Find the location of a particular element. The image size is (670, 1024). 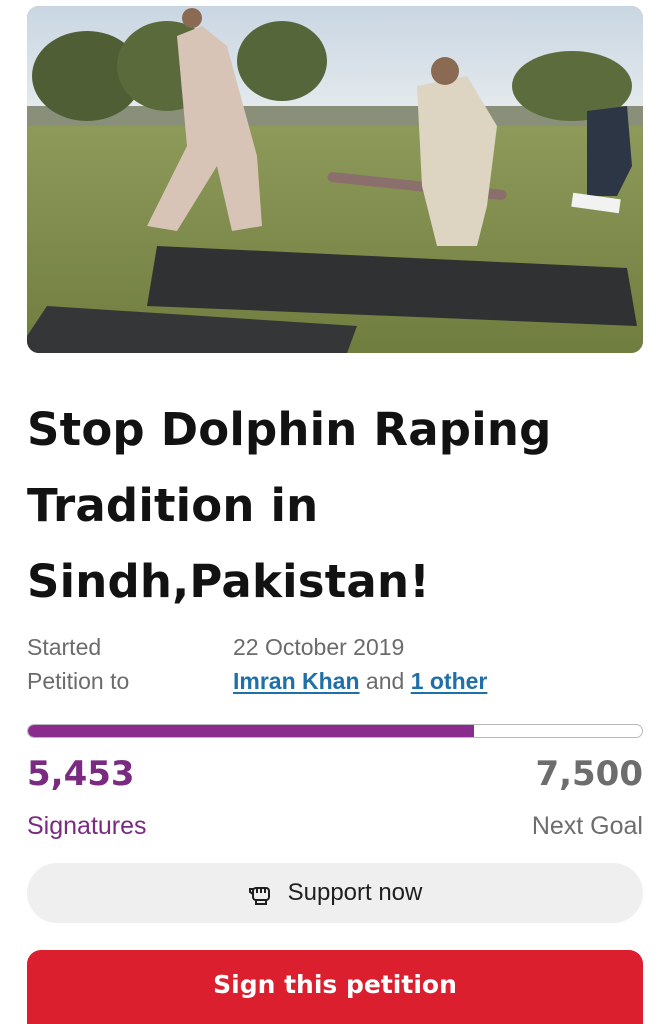

signature-progress-bar is located at coordinates (335, 731).